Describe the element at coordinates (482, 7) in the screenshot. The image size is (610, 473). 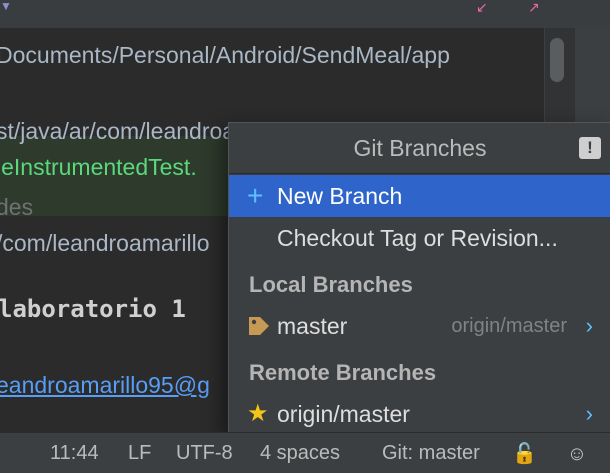
I see `collapse-arrow-icon: ↙` at that location.